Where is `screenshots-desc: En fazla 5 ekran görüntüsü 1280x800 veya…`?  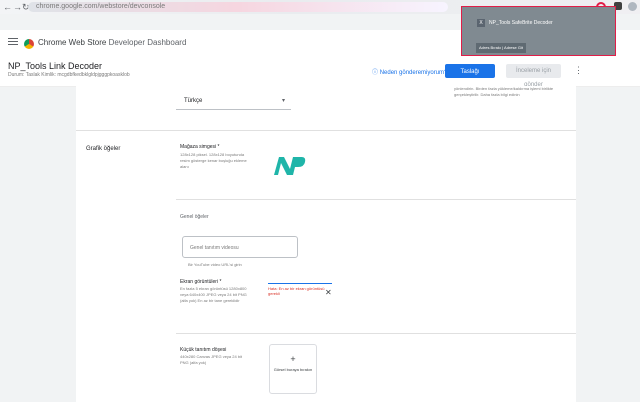 screenshots-desc: En fazla 5 ekran görüntüsü 1280x800 veya… is located at coordinates (213, 294).